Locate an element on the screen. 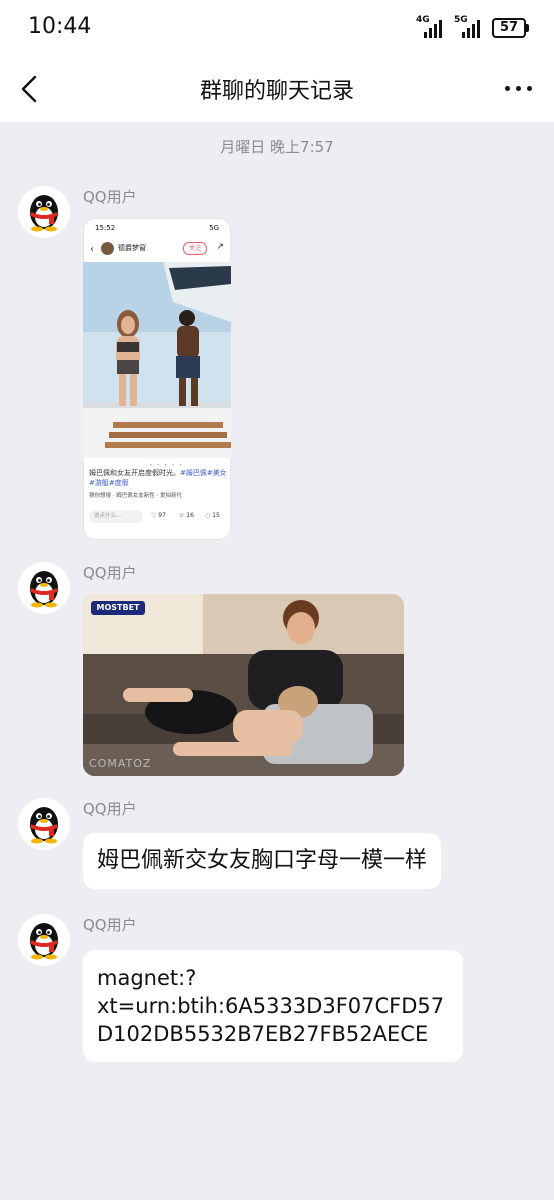 This screenshot has height=1200, width=554. signal-4g-icon: 4G is located at coordinates (431, 27).